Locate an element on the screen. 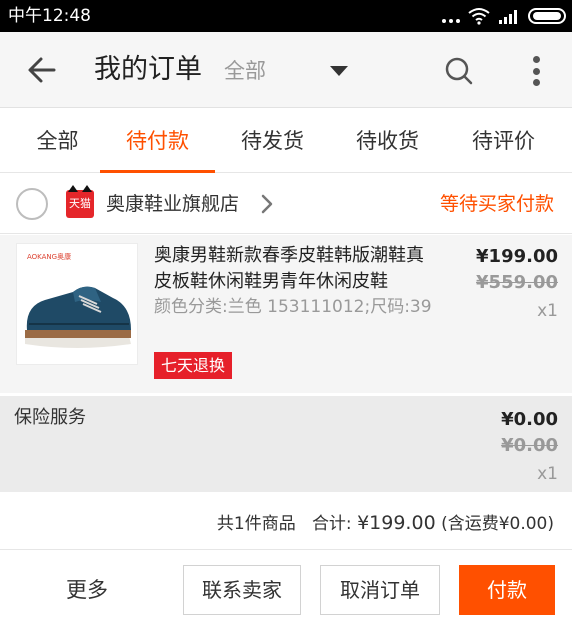 The image size is (572, 631). more-vertical-icon is located at coordinates (536, 71).